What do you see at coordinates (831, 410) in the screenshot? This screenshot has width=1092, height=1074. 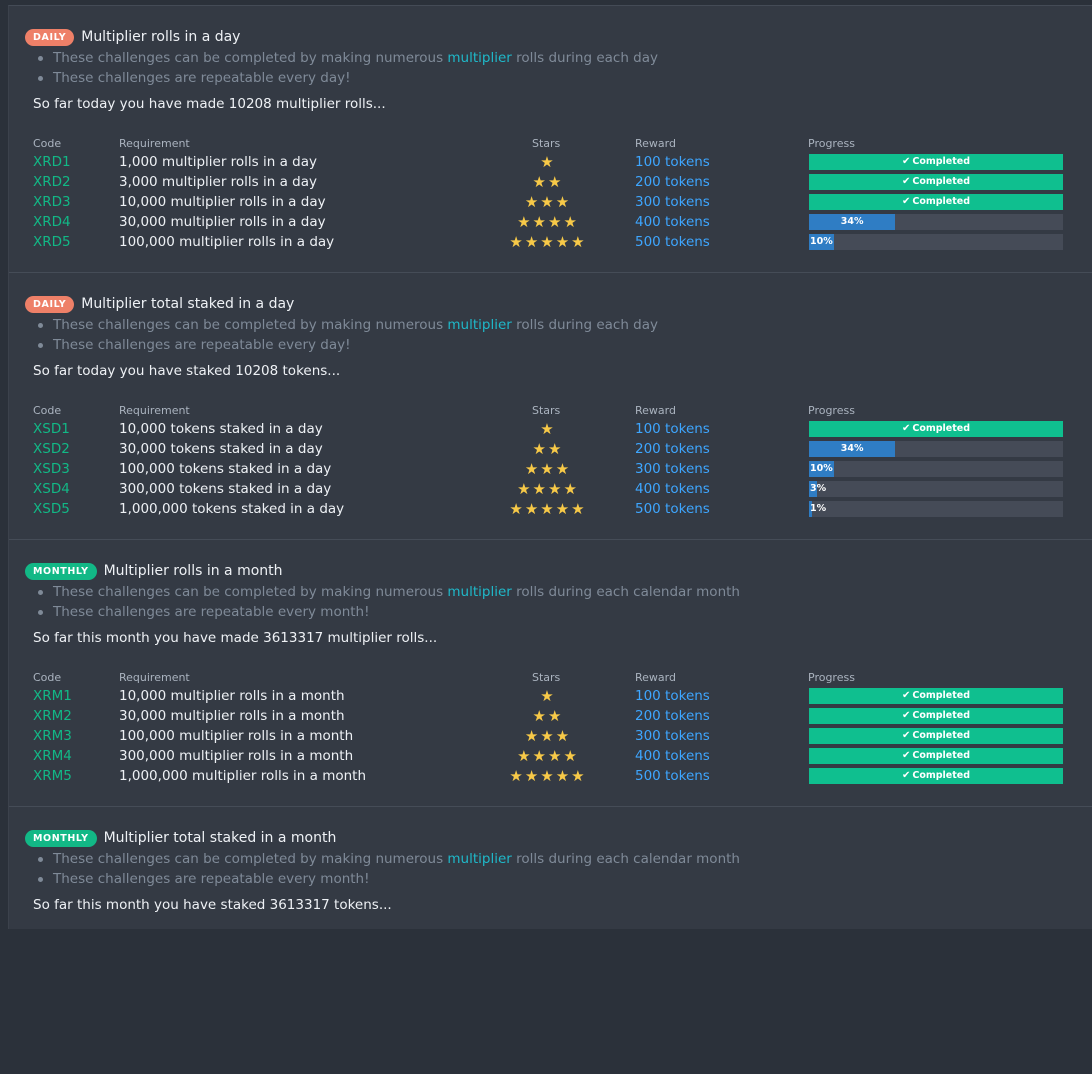 I see `progress-header: Progress` at bounding box center [831, 410].